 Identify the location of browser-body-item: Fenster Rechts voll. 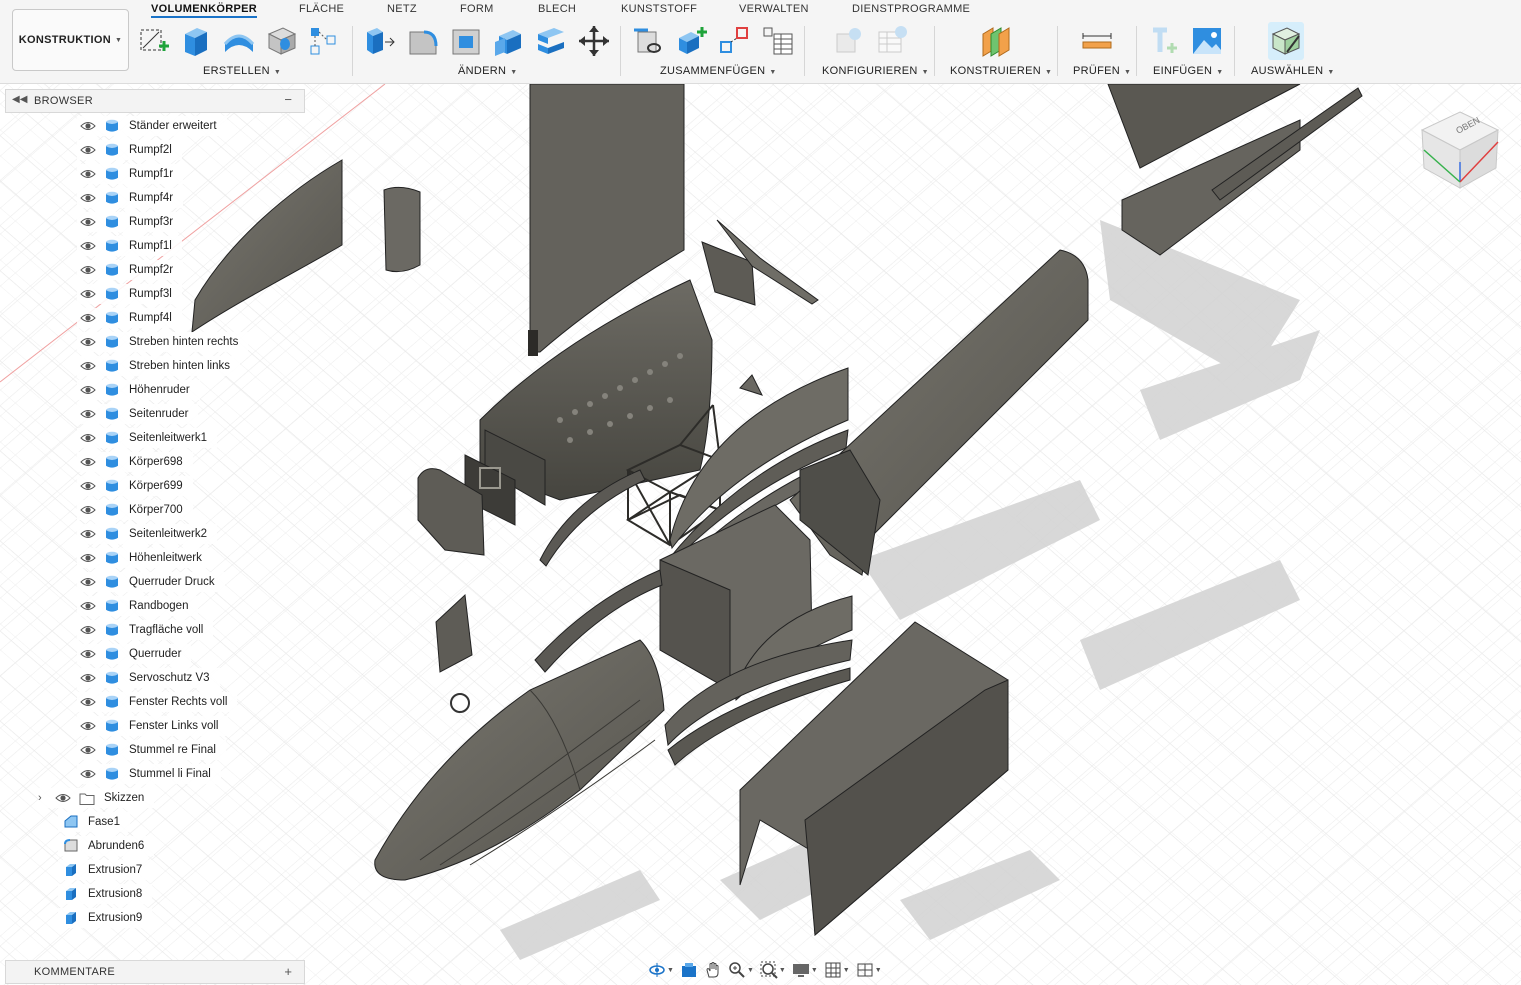
(157, 702).